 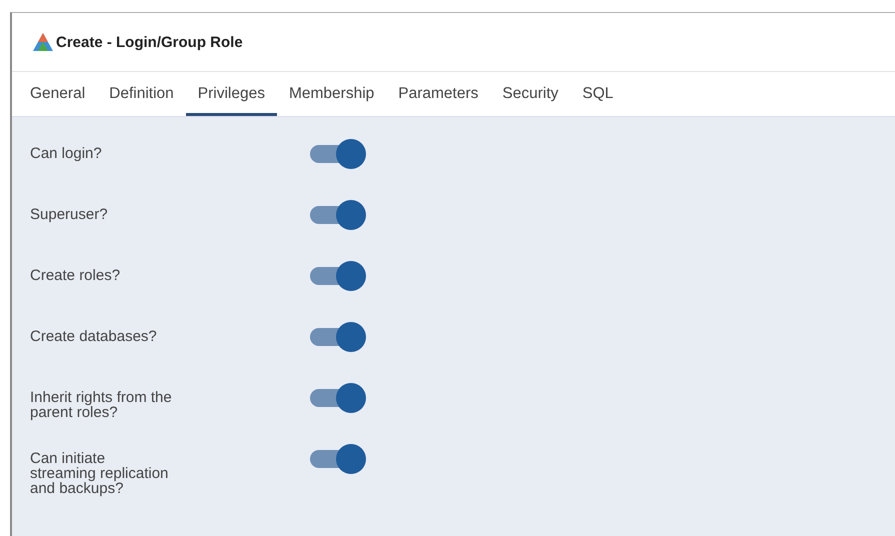 What do you see at coordinates (58, 94) in the screenshot?
I see `tab: General` at bounding box center [58, 94].